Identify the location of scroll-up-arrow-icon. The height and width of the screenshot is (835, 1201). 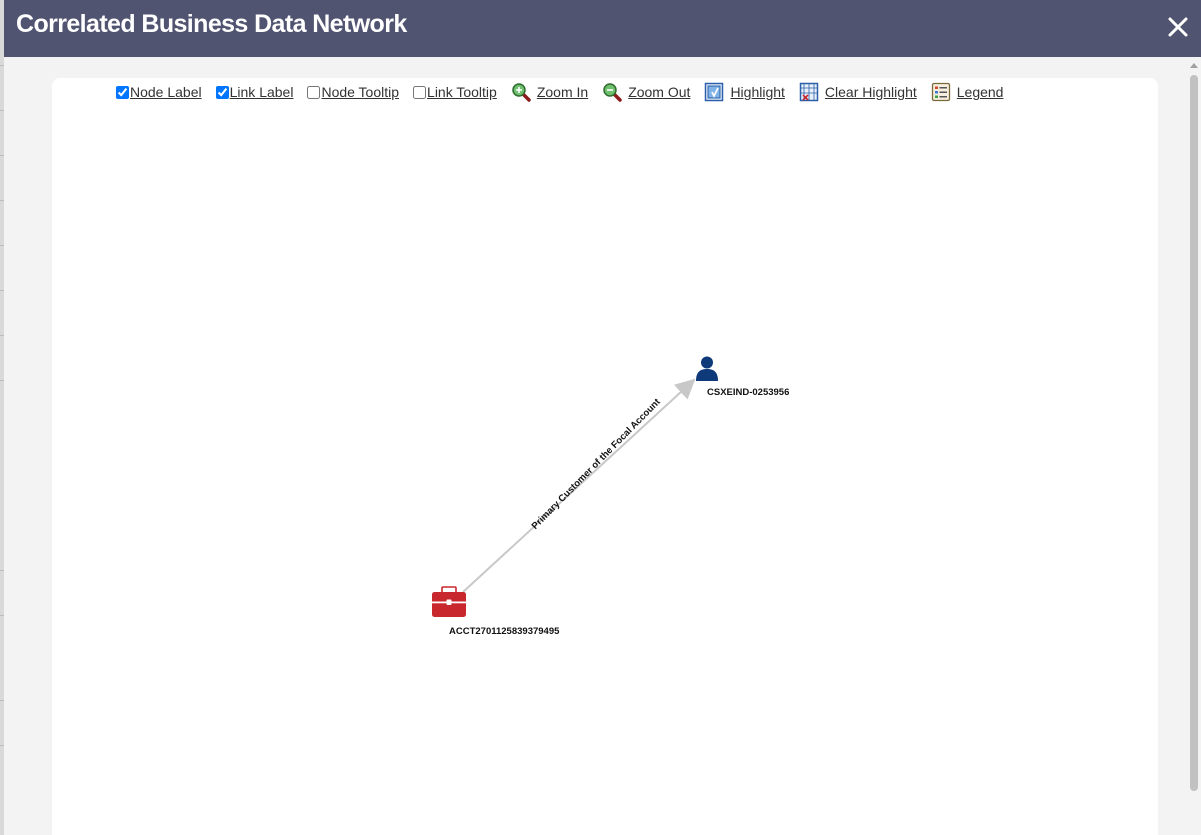
(1194, 65).